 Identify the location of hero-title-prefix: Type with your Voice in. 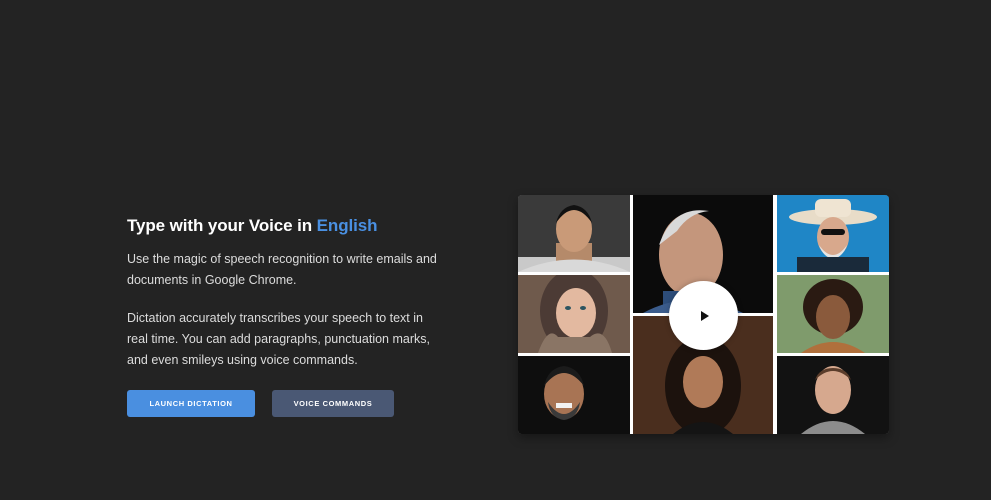
(222, 225).